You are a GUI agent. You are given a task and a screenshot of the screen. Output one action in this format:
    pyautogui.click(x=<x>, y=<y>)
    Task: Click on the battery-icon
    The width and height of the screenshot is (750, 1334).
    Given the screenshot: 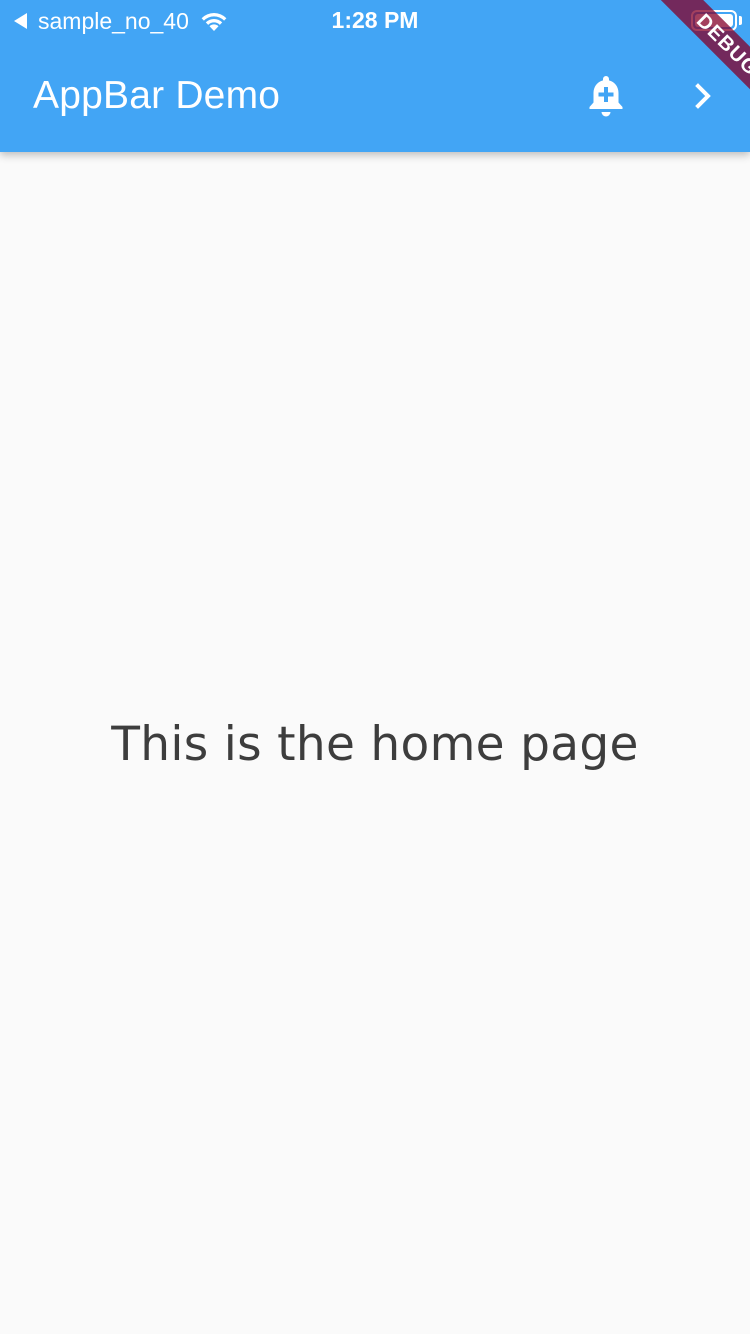 What is the action you would take?
    pyautogui.click(x=714, y=20)
    